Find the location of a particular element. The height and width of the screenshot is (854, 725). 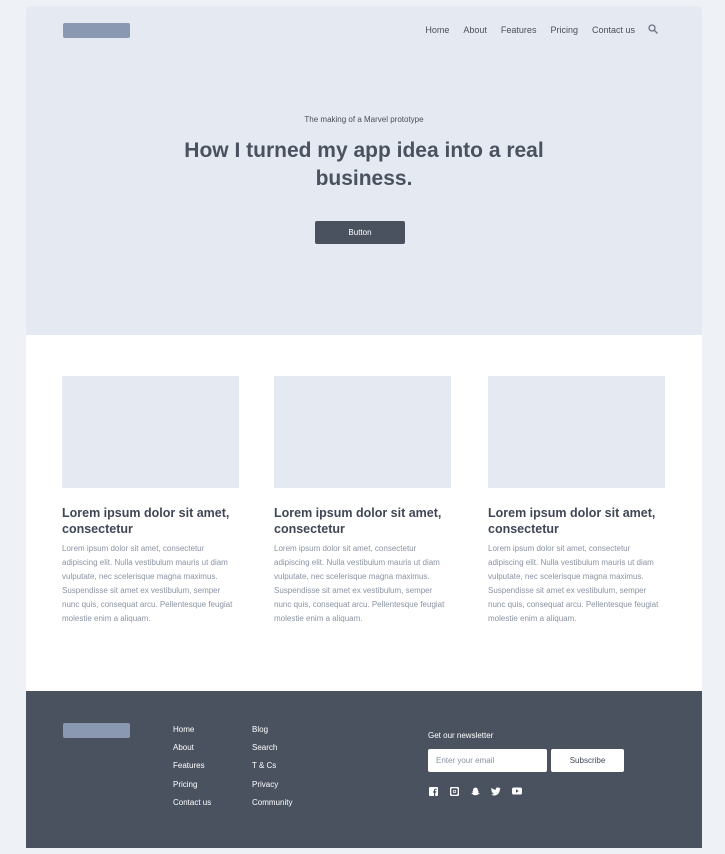

footer-link-blog: Blog is located at coordinates (272, 730).